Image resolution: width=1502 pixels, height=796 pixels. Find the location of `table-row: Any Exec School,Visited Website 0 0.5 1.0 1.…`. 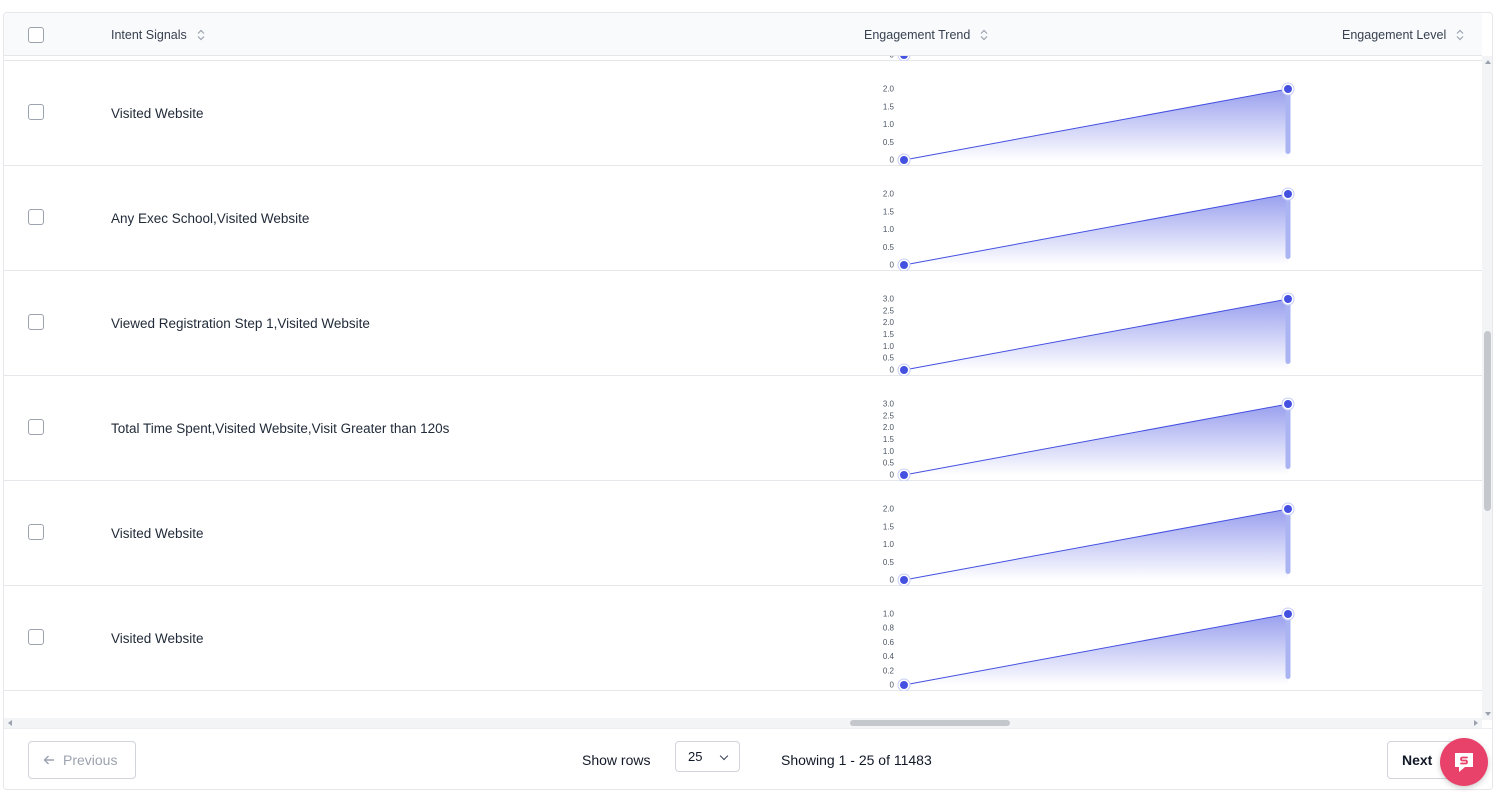

table-row: Any Exec School,Visited Website 0 0.5 1.0 1.… is located at coordinates (743, 218).